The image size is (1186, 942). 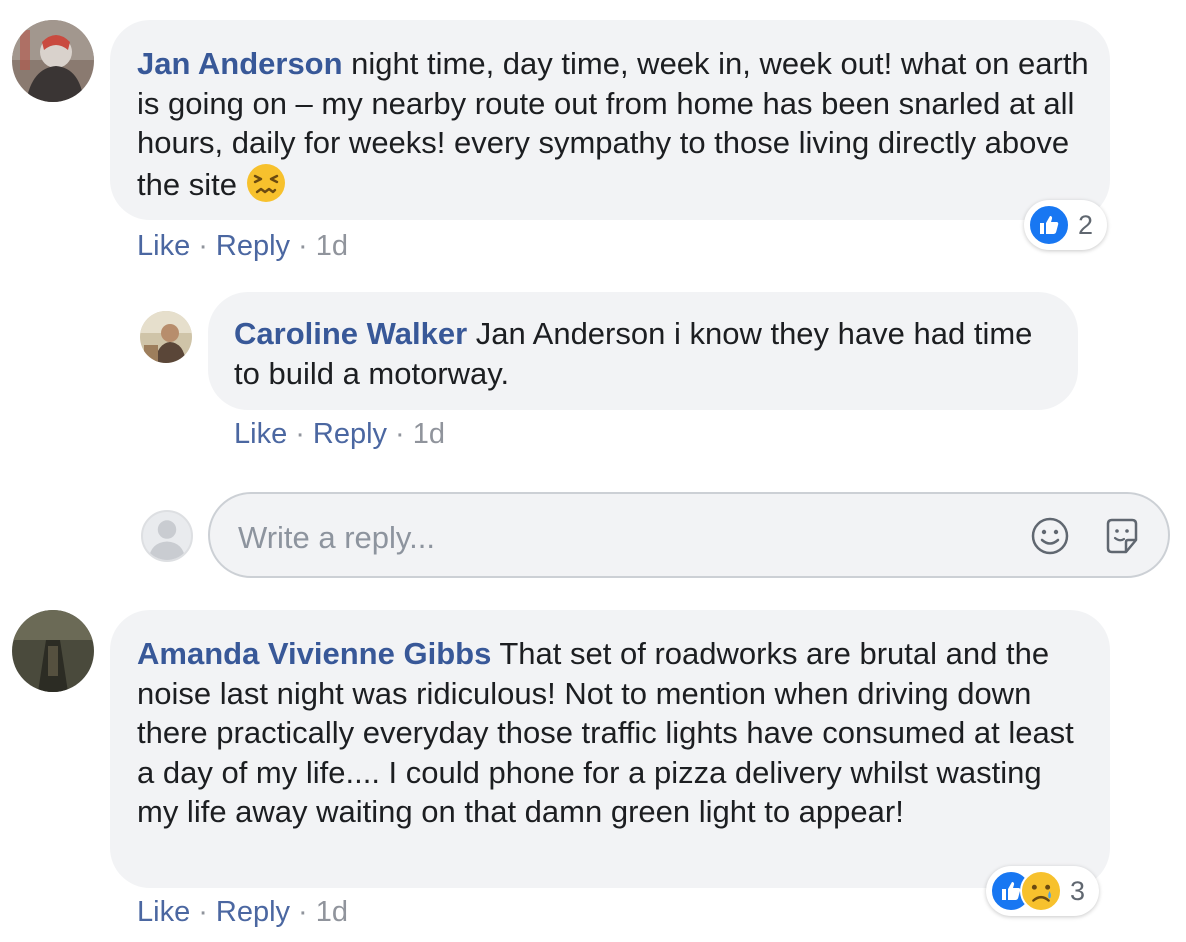 What do you see at coordinates (350, 333) in the screenshot?
I see `reply-author: Caroline Walker` at bounding box center [350, 333].